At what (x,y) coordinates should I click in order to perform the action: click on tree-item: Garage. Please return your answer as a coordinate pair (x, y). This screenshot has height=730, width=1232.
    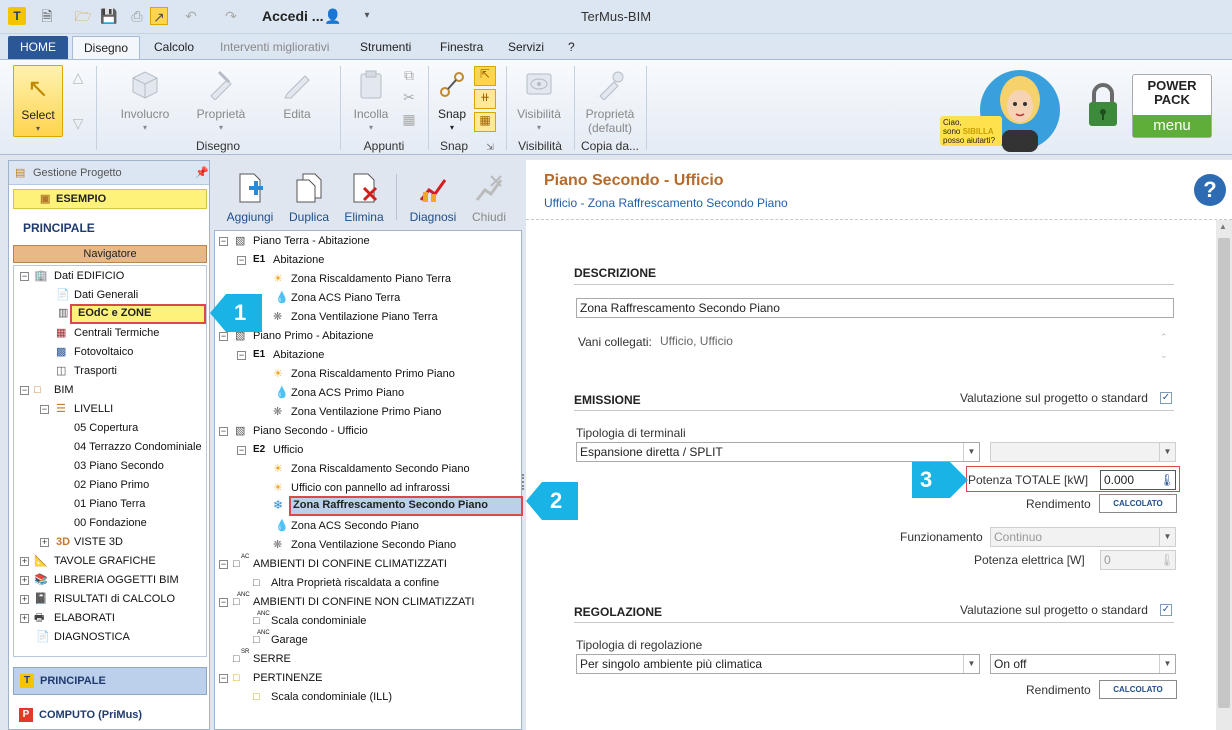
    Looking at the image, I should click on (289, 640).